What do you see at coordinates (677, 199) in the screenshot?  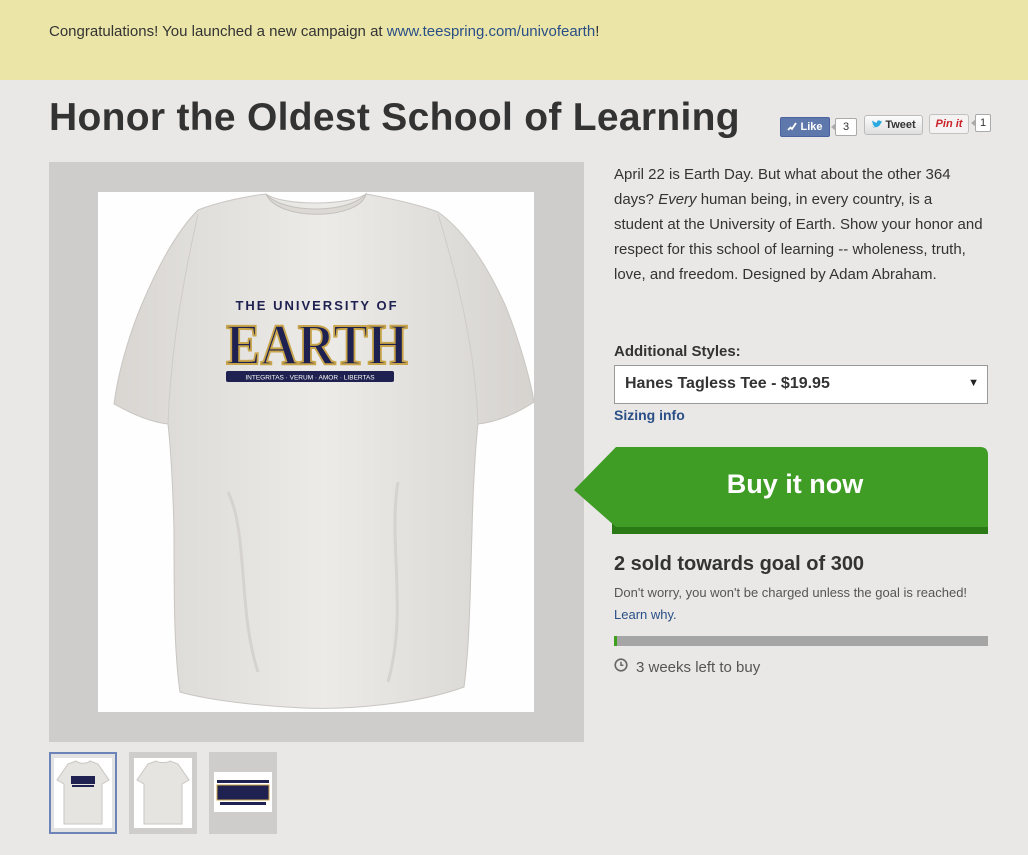 I see `description-emphasis: Every` at bounding box center [677, 199].